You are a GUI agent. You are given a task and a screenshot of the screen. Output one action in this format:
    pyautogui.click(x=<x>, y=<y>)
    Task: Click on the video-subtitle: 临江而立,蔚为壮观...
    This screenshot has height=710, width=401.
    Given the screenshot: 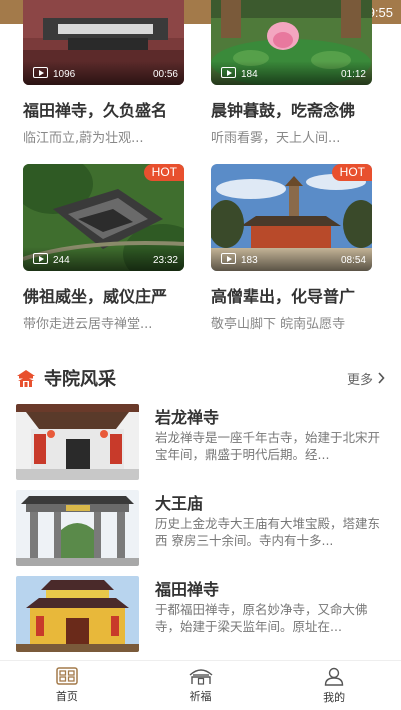 What is the action you would take?
    pyautogui.click(x=83, y=138)
    